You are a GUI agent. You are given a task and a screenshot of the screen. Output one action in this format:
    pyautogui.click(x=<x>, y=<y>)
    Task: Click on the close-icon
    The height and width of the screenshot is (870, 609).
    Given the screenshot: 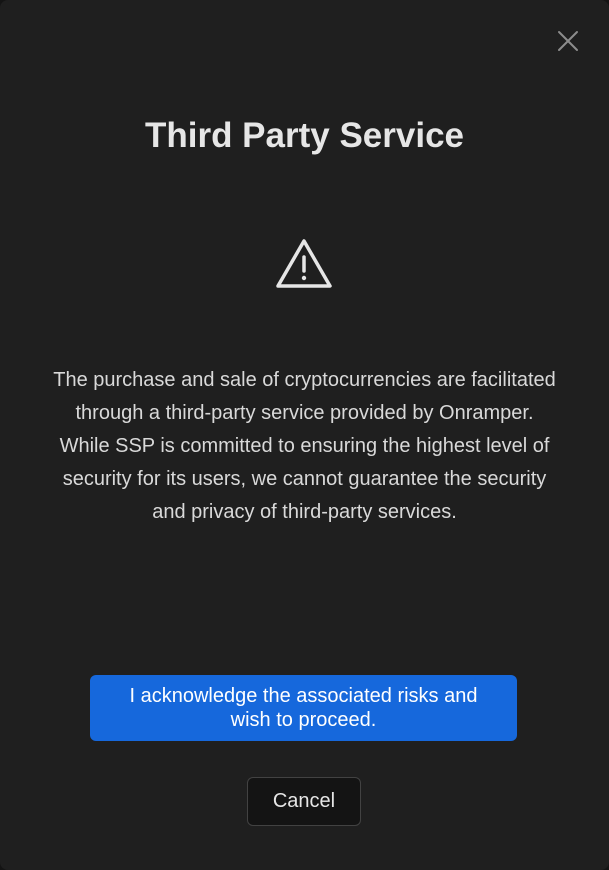 What is the action you would take?
    pyautogui.click(x=568, y=41)
    